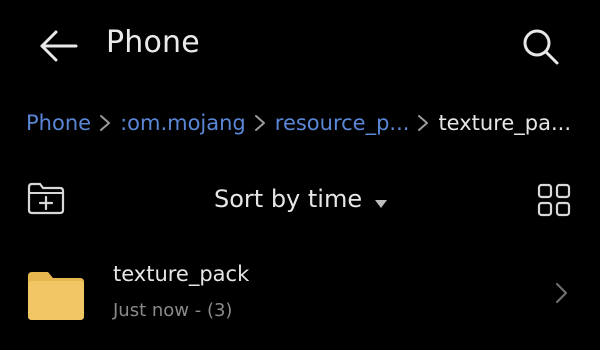 This screenshot has width=600, height=350. What do you see at coordinates (46, 198) in the screenshot?
I see `new-folder-button` at bounding box center [46, 198].